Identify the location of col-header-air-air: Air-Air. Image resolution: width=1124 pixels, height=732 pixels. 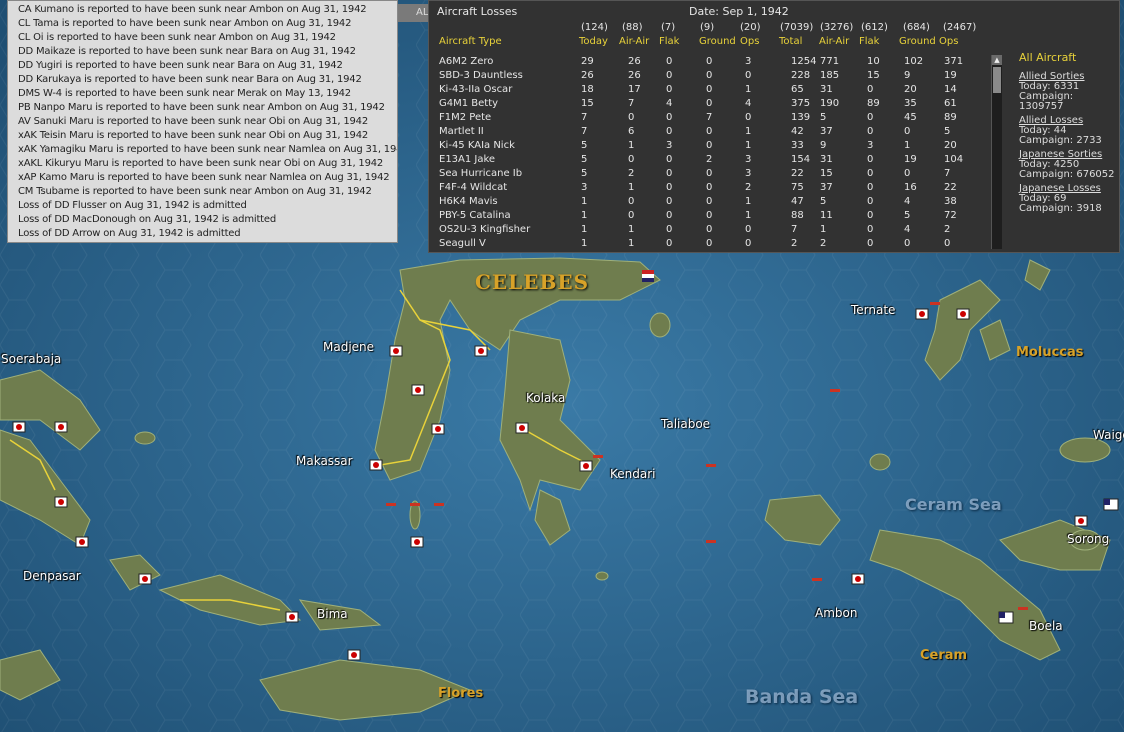
(634, 41).